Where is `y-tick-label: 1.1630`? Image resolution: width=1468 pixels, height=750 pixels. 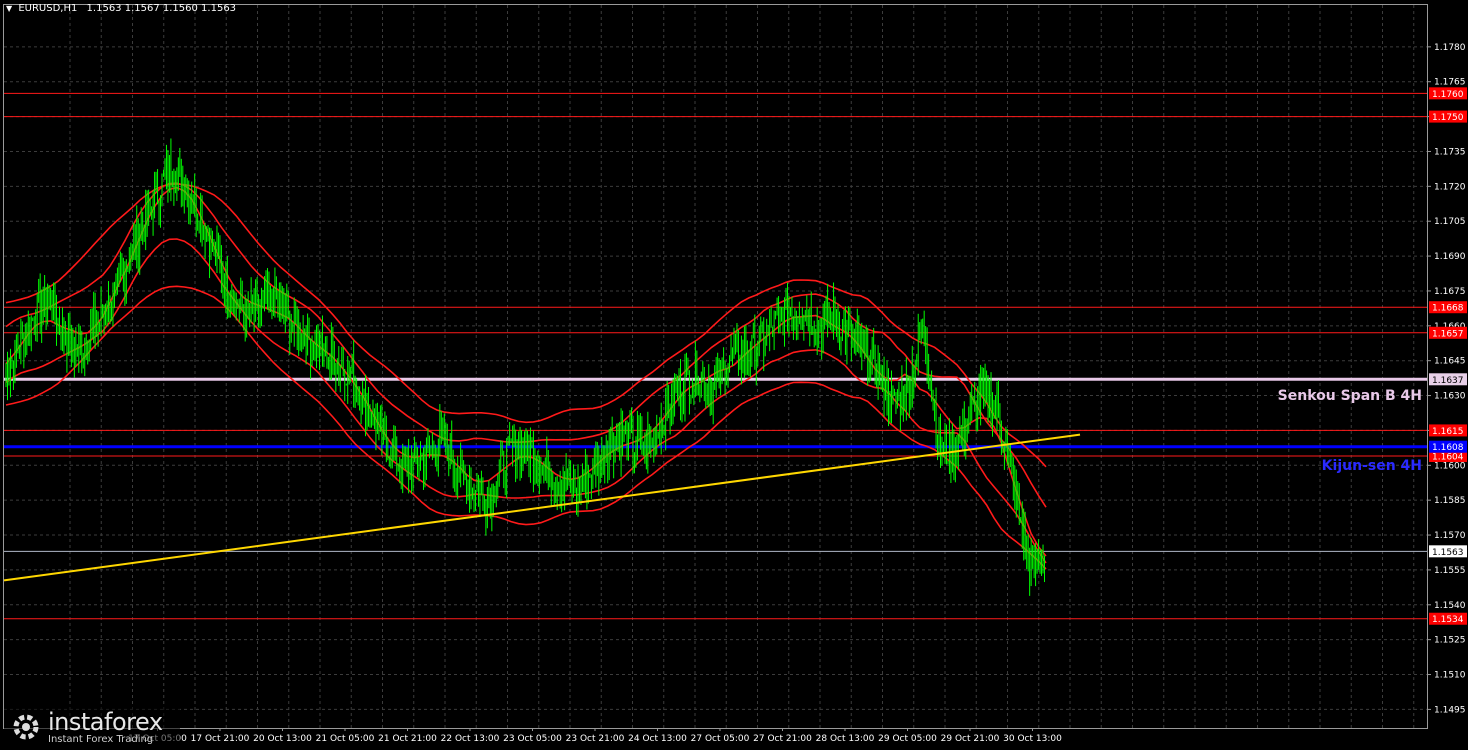 y-tick-label: 1.1630 is located at coordinates (1450, 397).